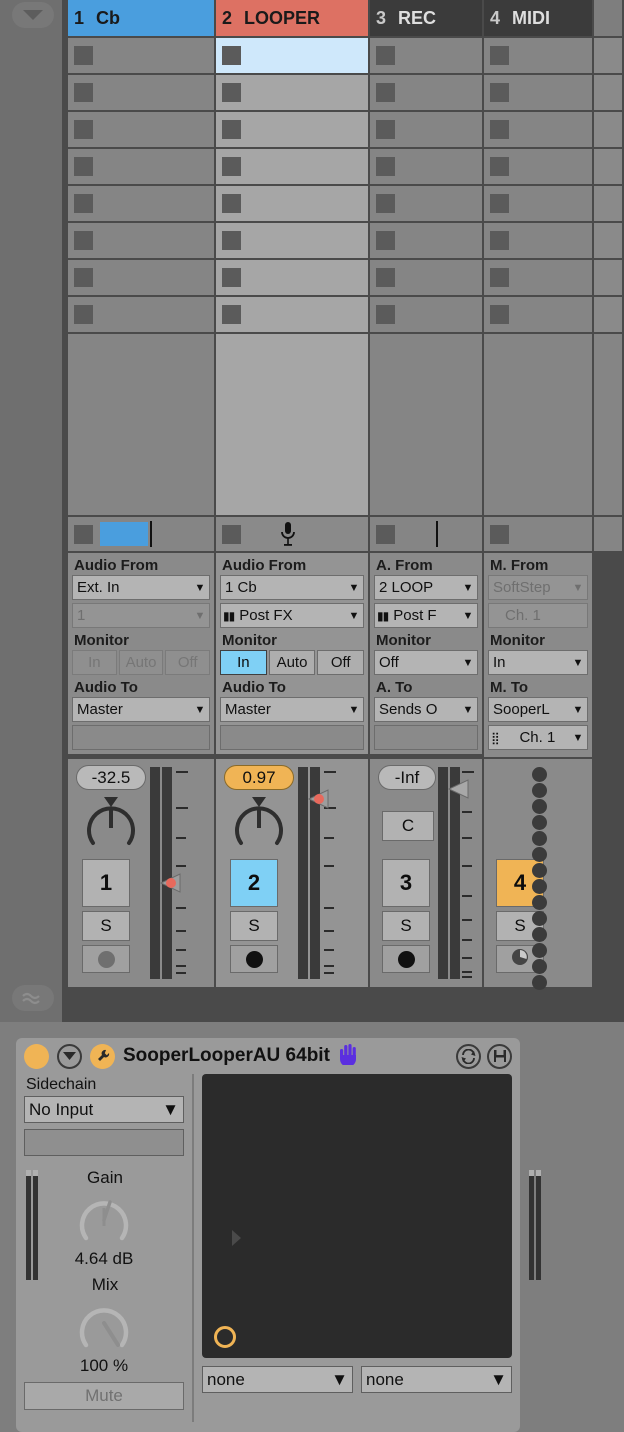 This screenshot has width=624, height=1432. I want to click on screen-dropdown-right: none ▼, so click(436, 1379).